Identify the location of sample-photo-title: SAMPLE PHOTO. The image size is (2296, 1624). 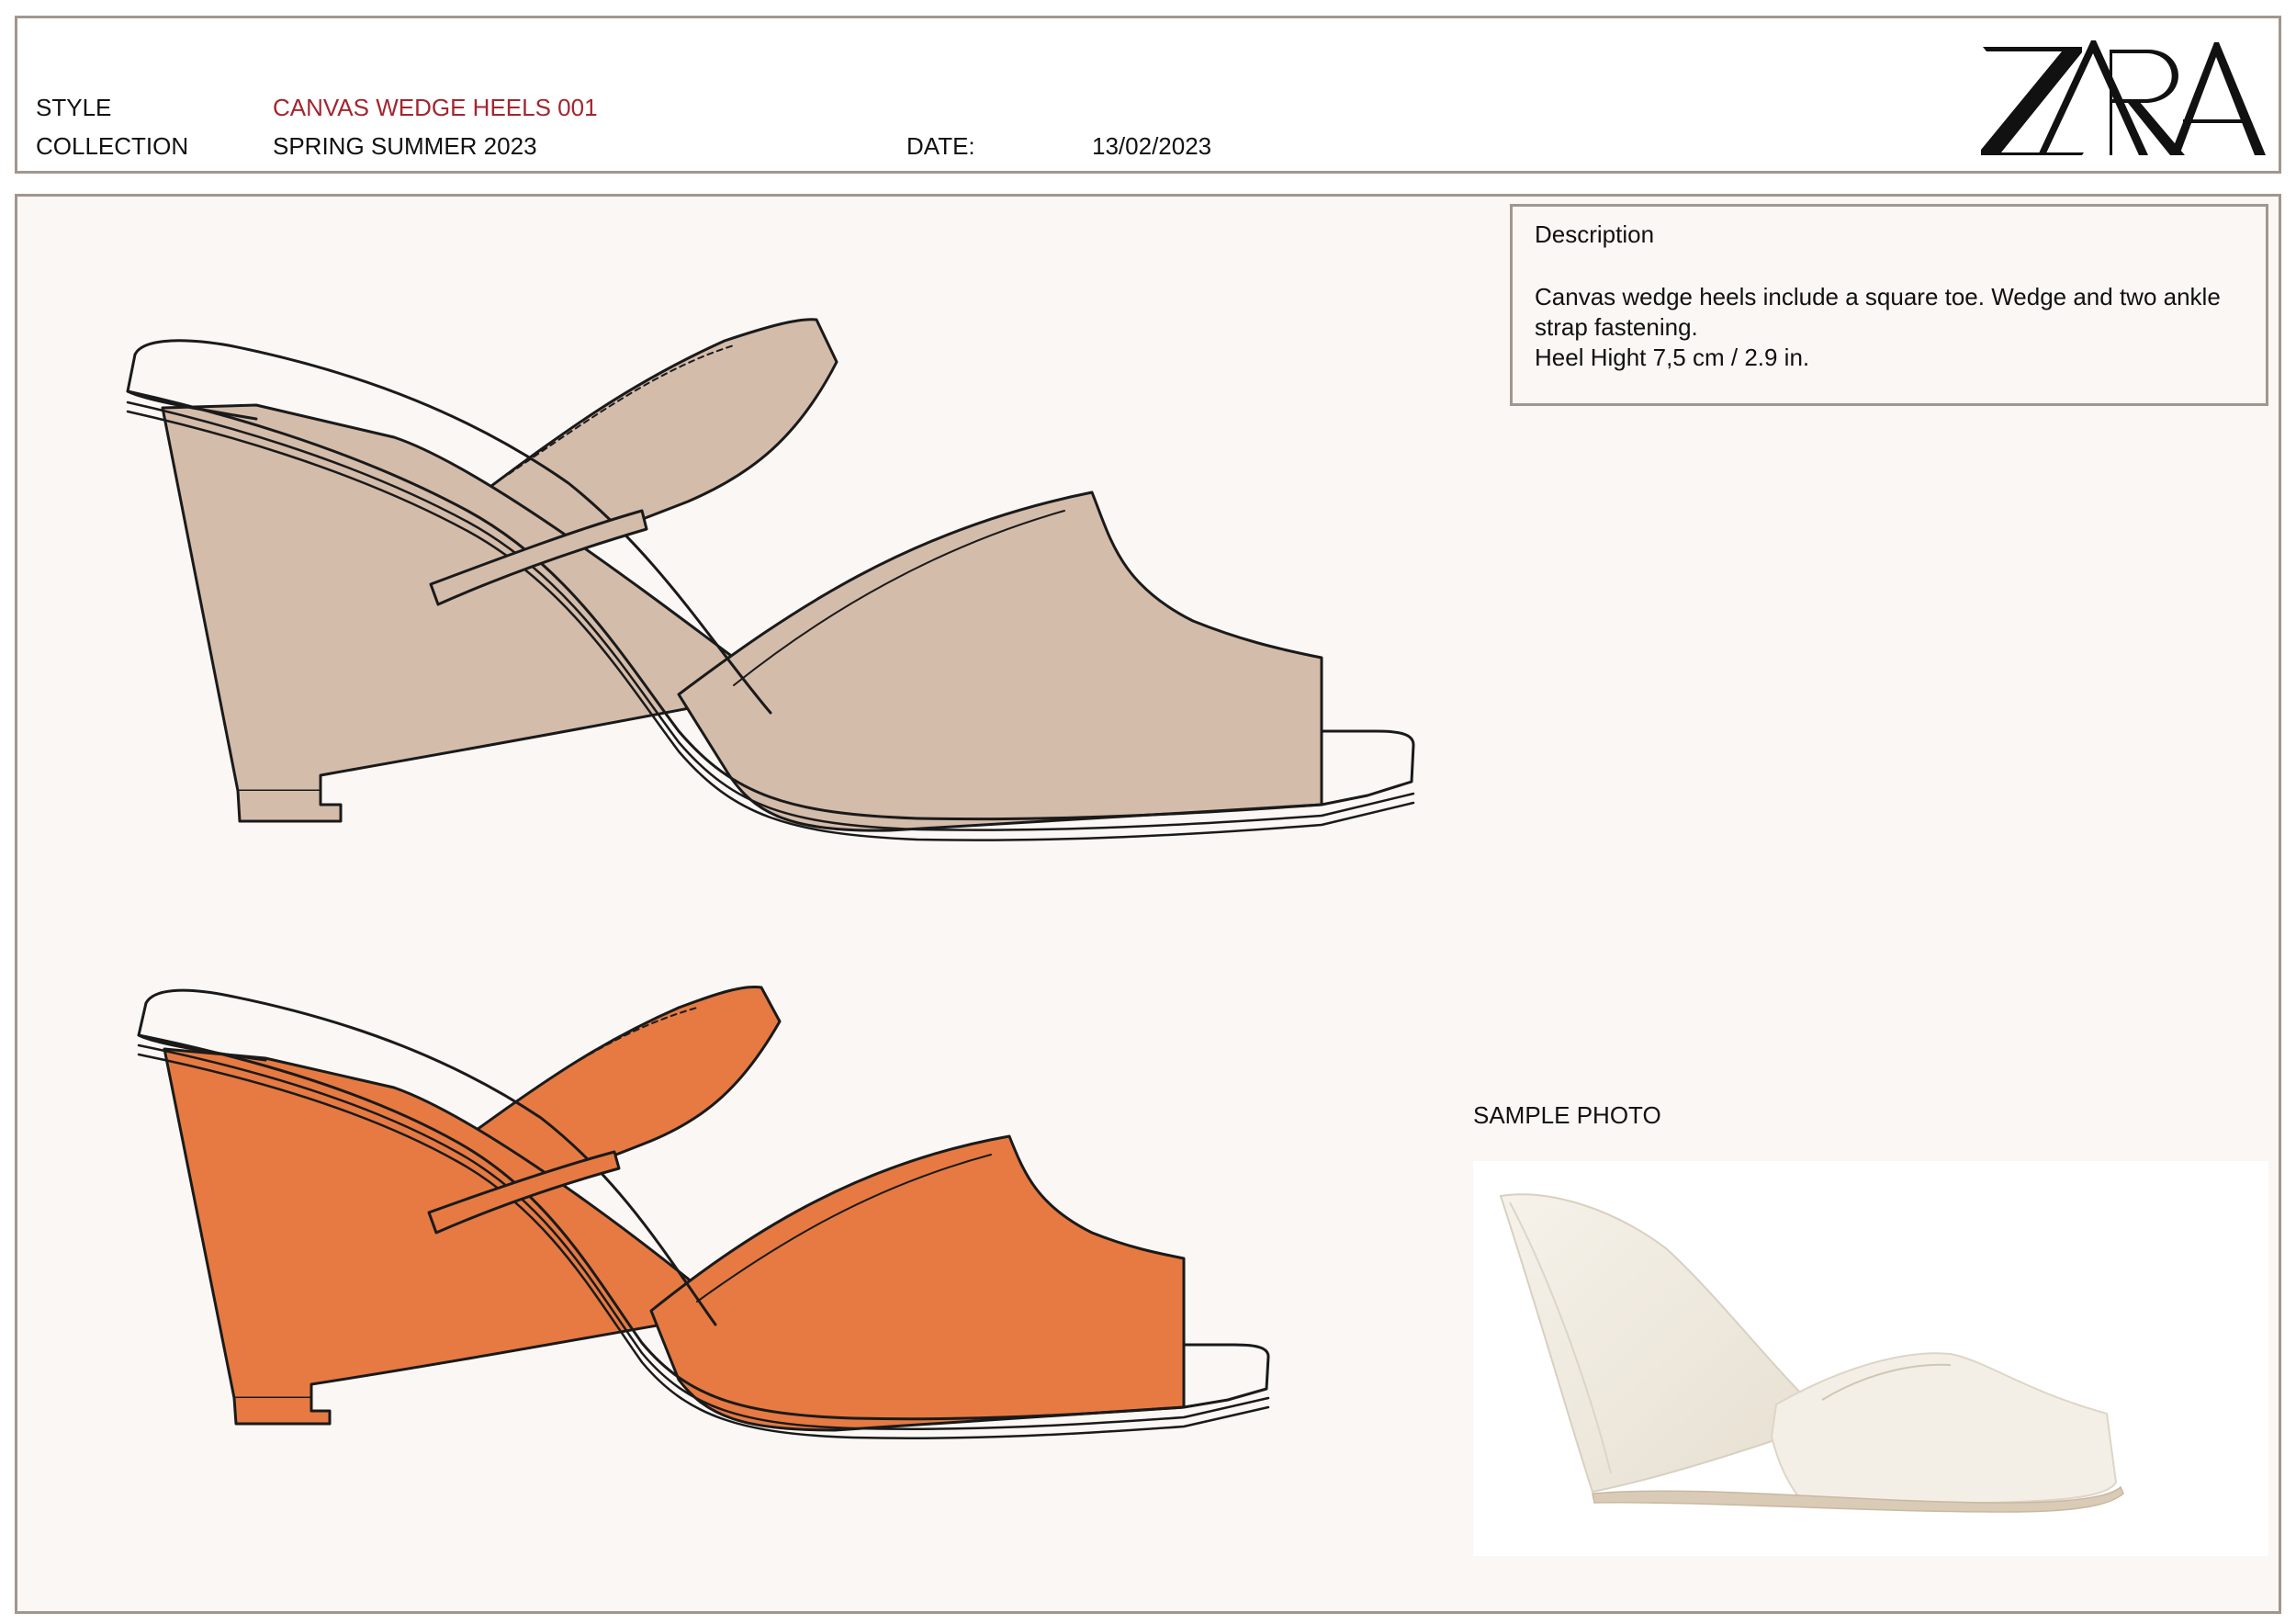
(1567, 1115).